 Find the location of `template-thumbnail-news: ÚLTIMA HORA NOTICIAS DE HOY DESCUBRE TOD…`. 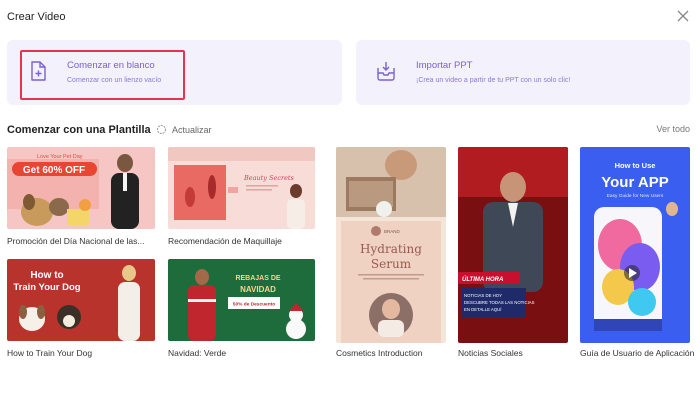

template-thumbnail-news: ÚLTIMA HORA NOTICIAS DE HOY DESCUBRE TOD… is located at coordinates (513, 245).